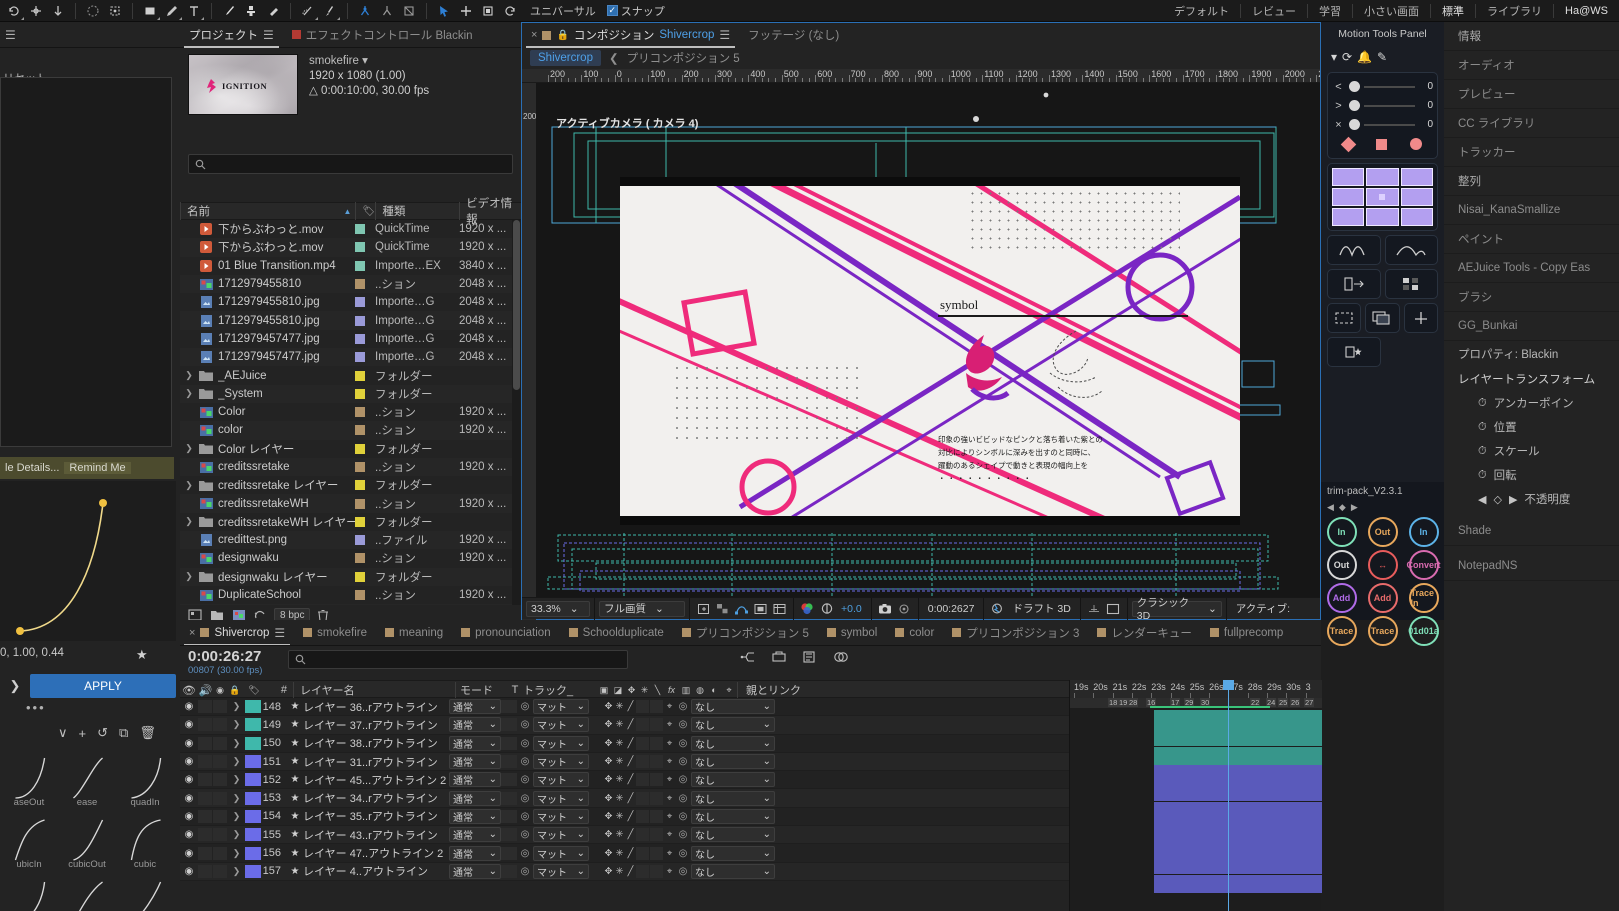 This screenshot has width=1619, height=911. I want to click on layer-name: レイヤー 4..アウトライン, so click(376, 871).